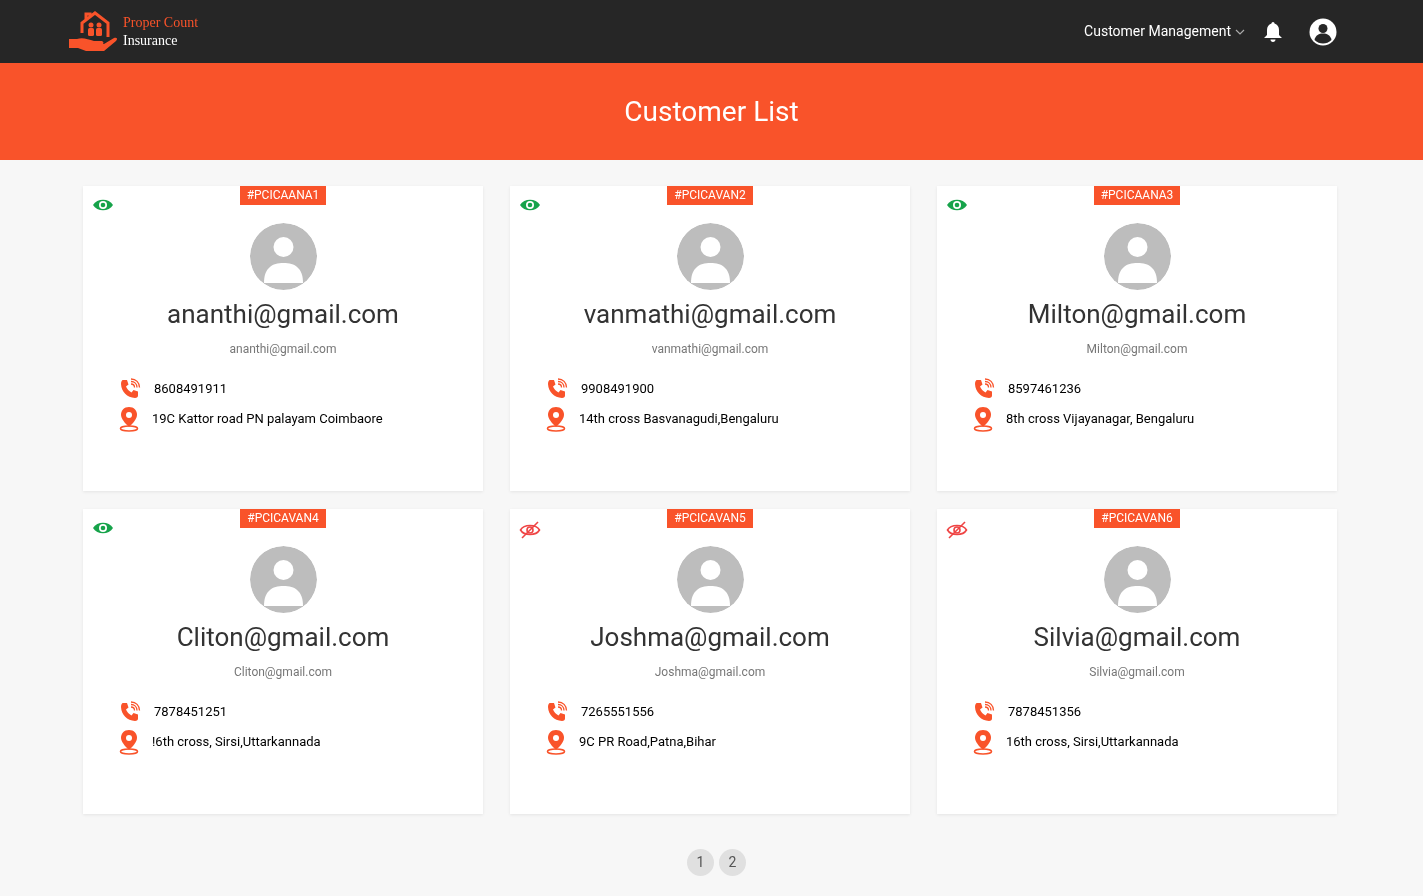 The image size is (1423, 896). Describe the element at coordinates (1137, 518) in the screenshot. I see `customer-code-badge: #PCICAVAN6` at that location.